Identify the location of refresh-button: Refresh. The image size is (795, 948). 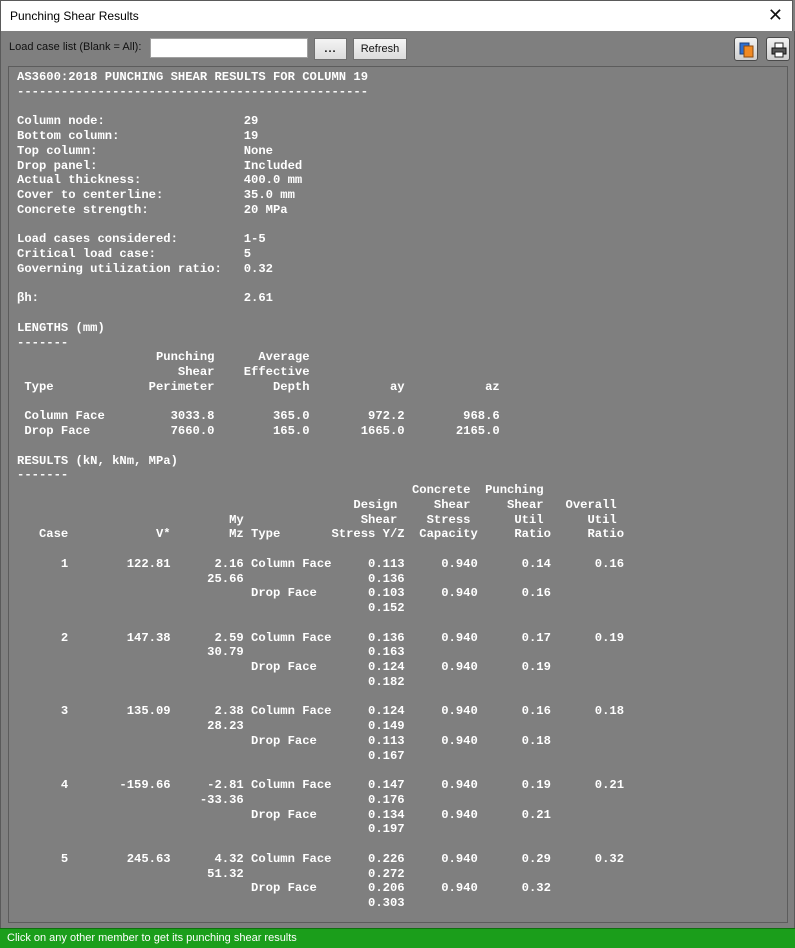
(380, 49).